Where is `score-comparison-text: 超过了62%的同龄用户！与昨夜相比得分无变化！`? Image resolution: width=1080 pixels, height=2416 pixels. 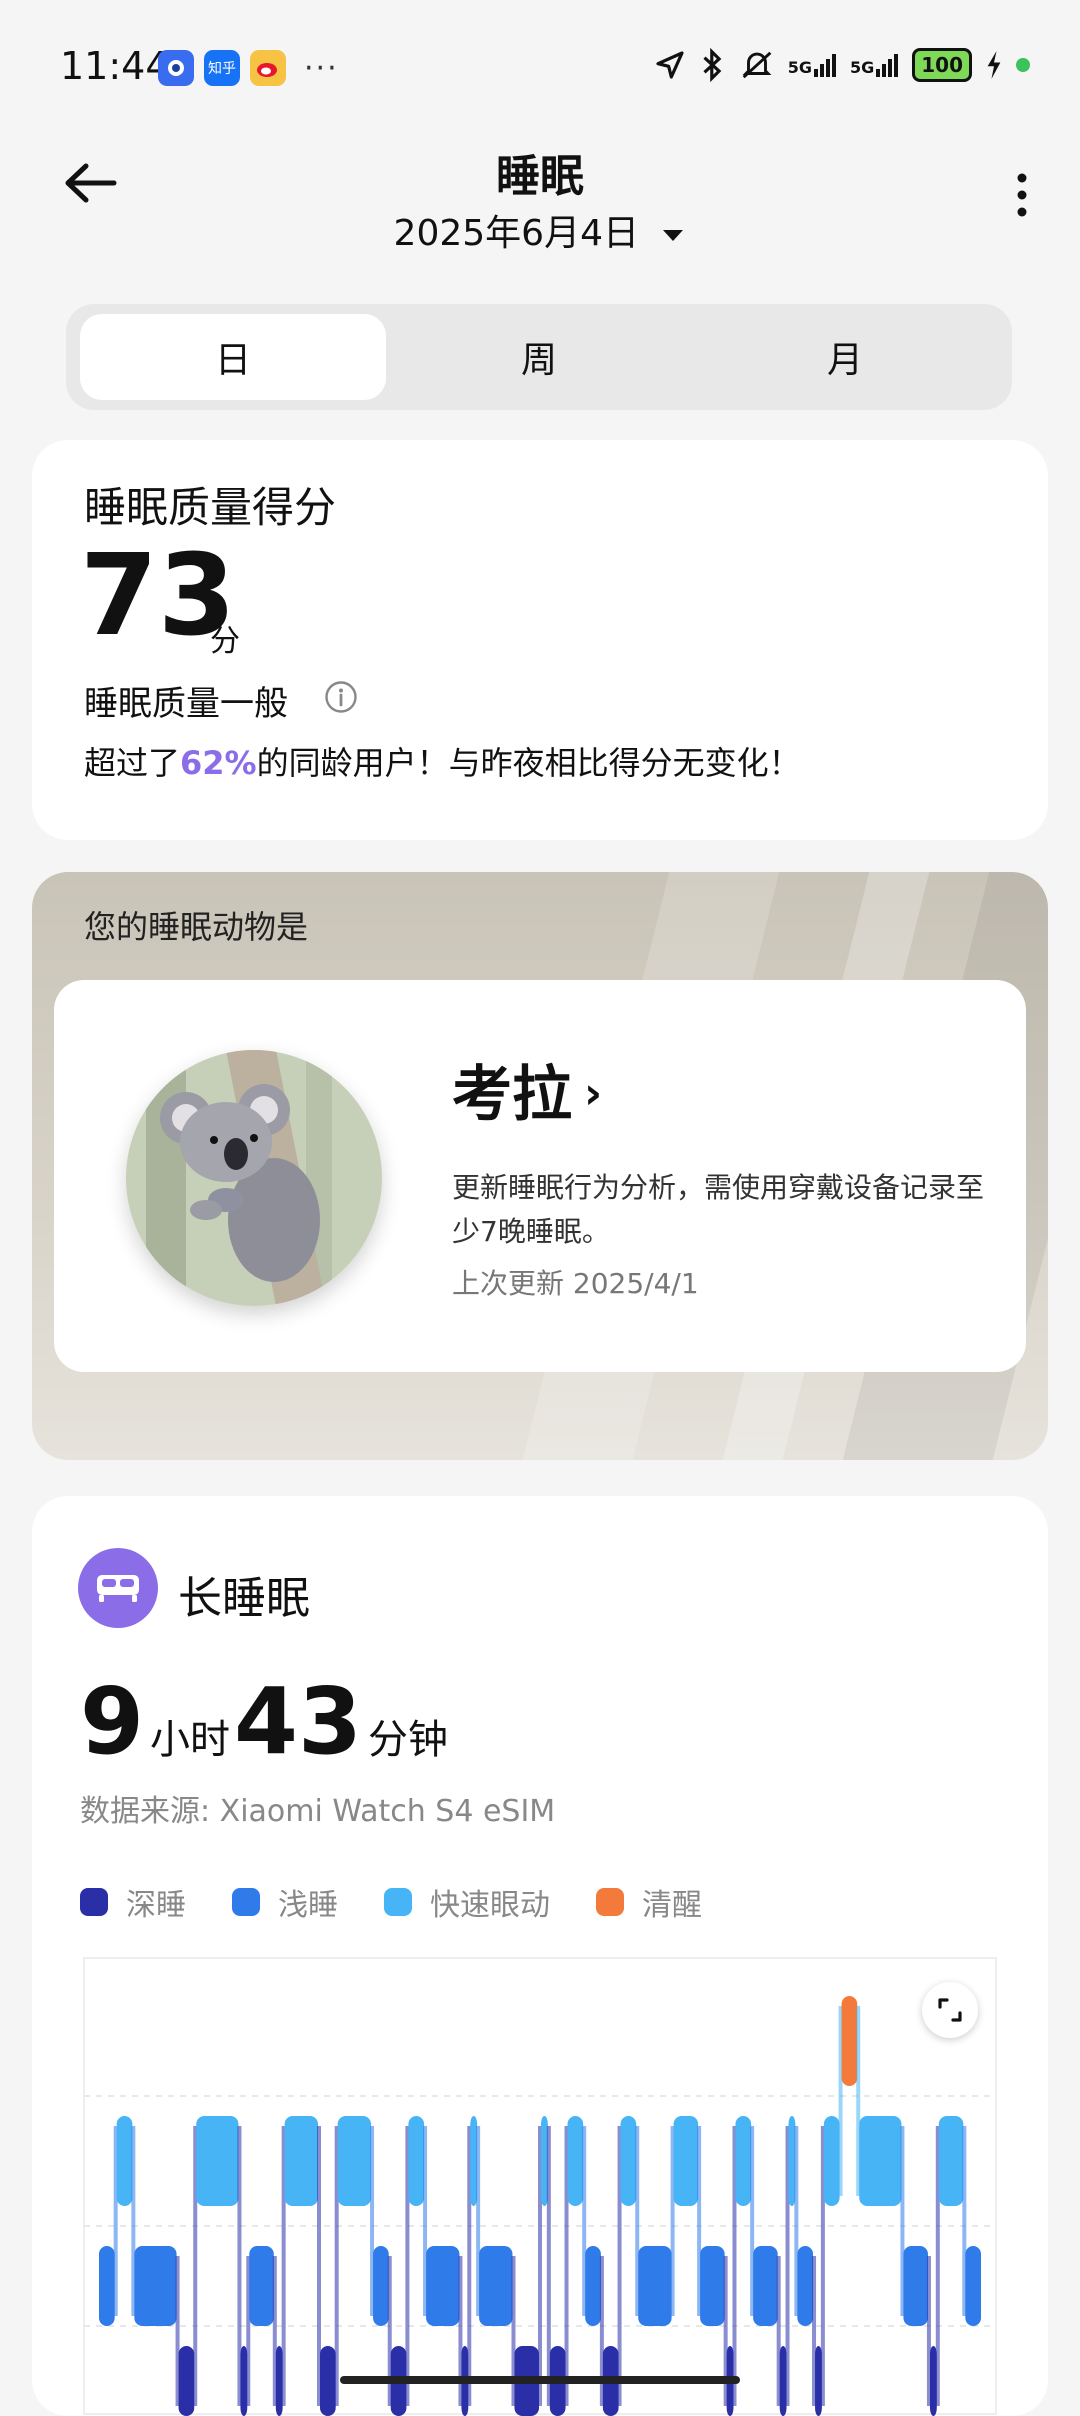 score-comparison-text: 超过了62%的同龄用户！与昨夜相比得分无变化！ is located at coordinates (442, 761).